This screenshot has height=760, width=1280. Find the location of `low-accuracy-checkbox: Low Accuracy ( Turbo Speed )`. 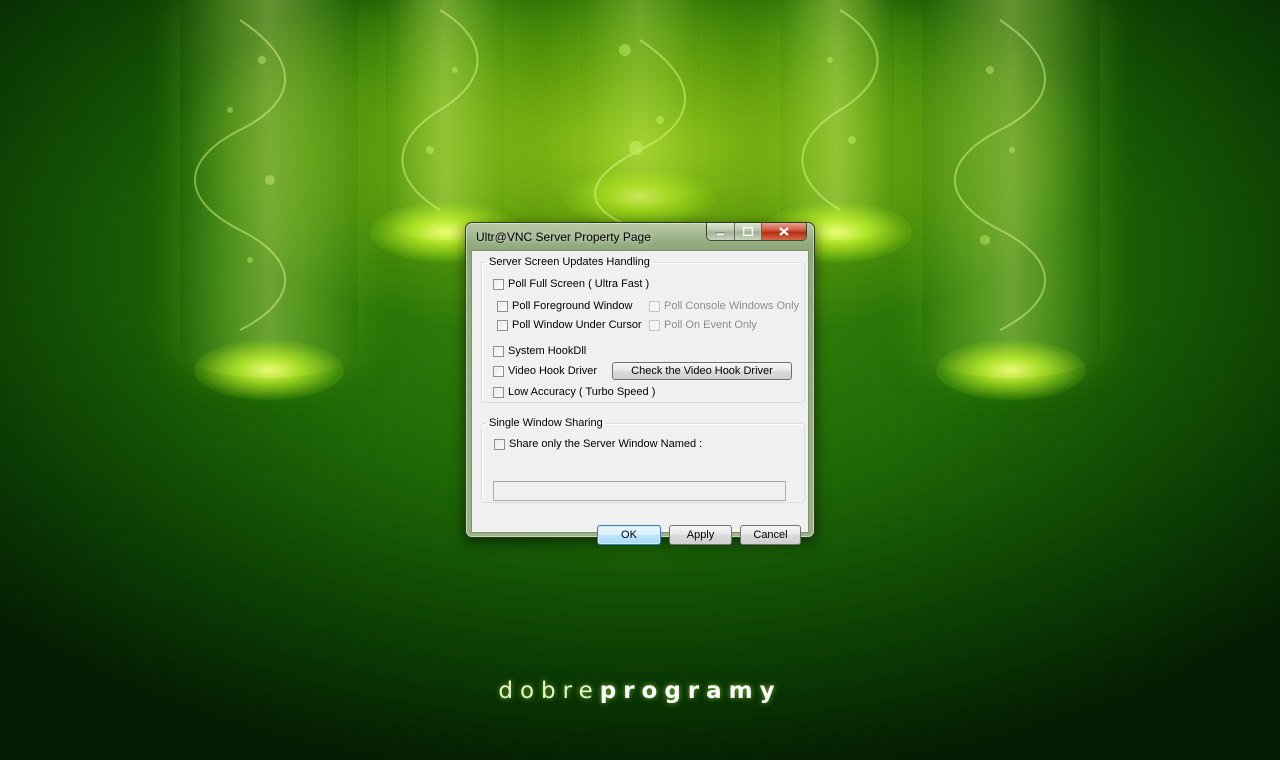

low-accuracy-checkbox: Low Accuracy ( Turbo Speed ) is located at coordinates (574, 392).